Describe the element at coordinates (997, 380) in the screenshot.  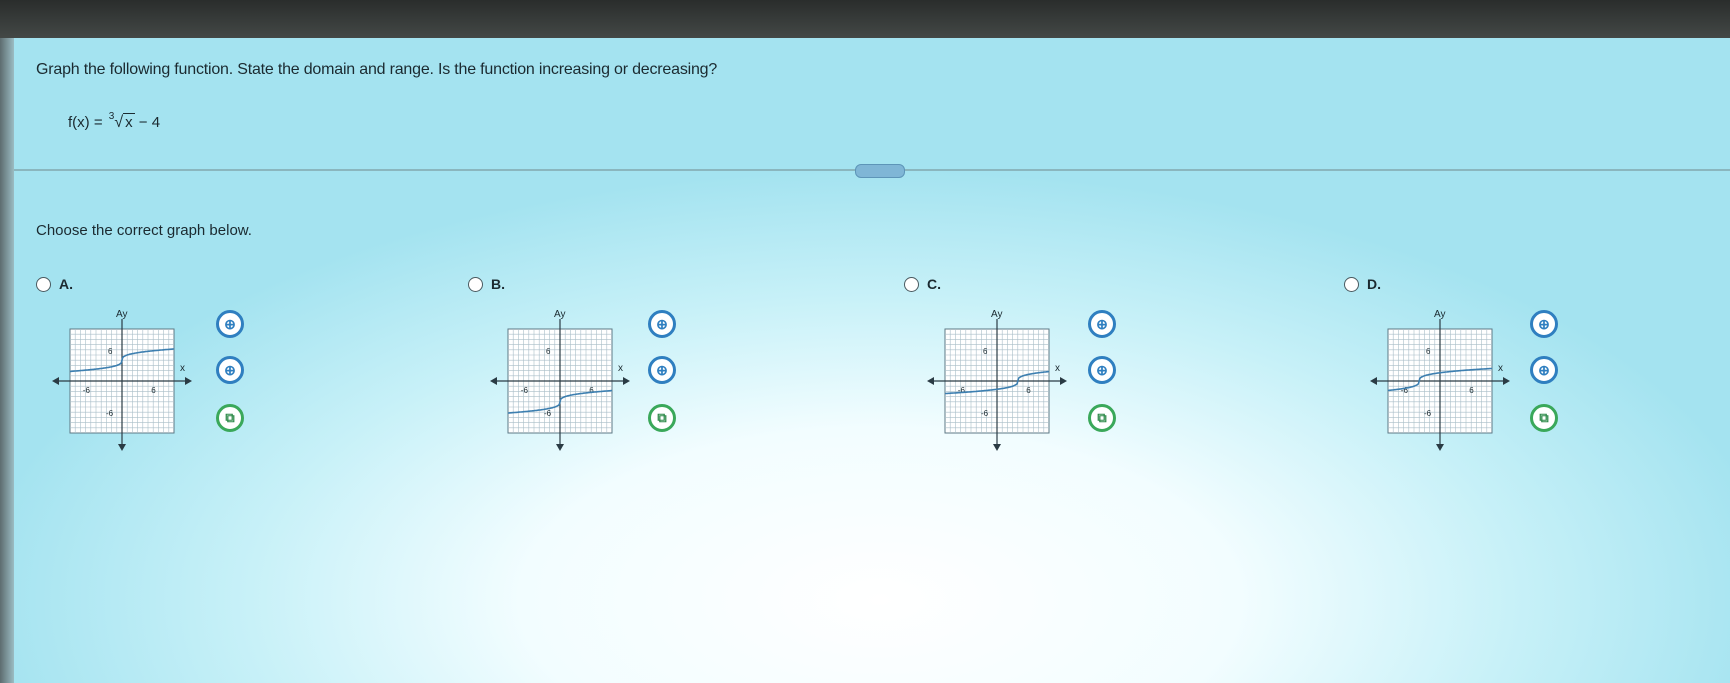
I see `graph-c: Ay x 6 6 -6 -6` at that location.